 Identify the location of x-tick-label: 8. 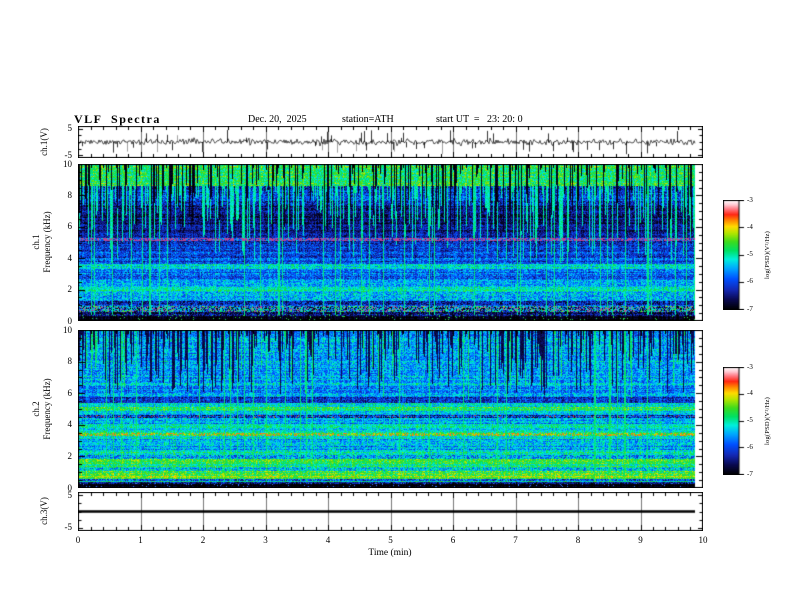
(578, 540).